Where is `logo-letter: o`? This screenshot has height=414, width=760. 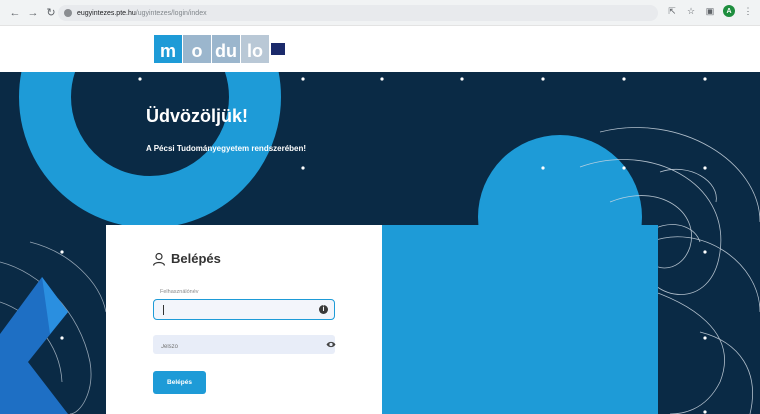
logo-letter: o is located at coordinates (197, 49).